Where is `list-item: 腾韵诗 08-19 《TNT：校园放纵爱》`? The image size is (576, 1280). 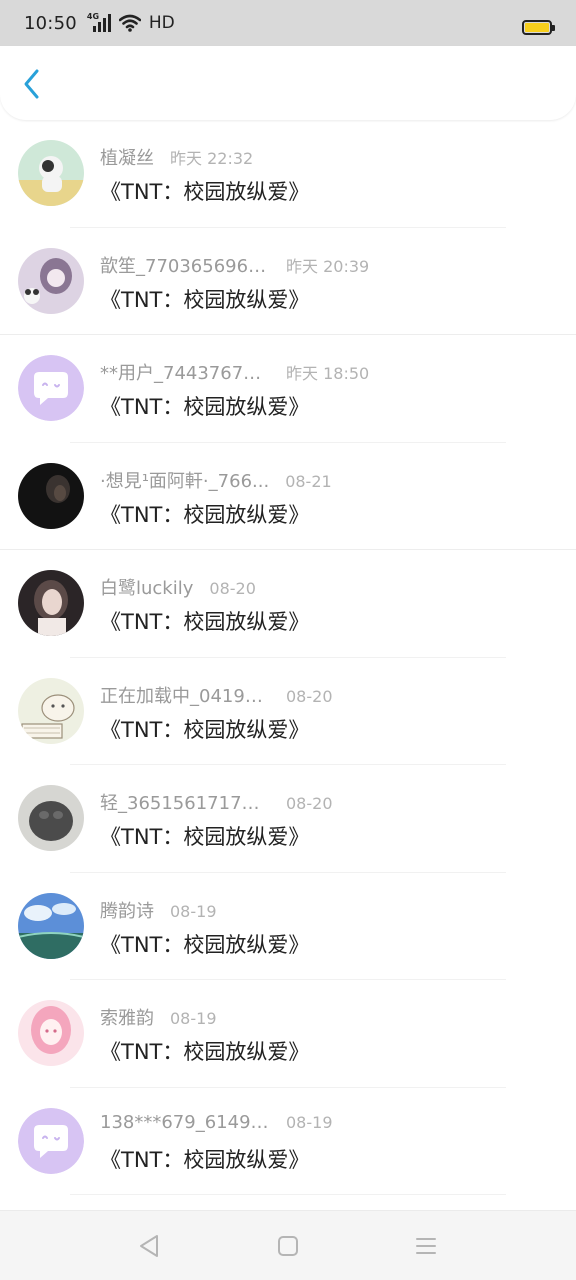
list-item: 腾韵诗 08-19 《TNT：校园放纵爱》 is located at coordinates (288, 926).